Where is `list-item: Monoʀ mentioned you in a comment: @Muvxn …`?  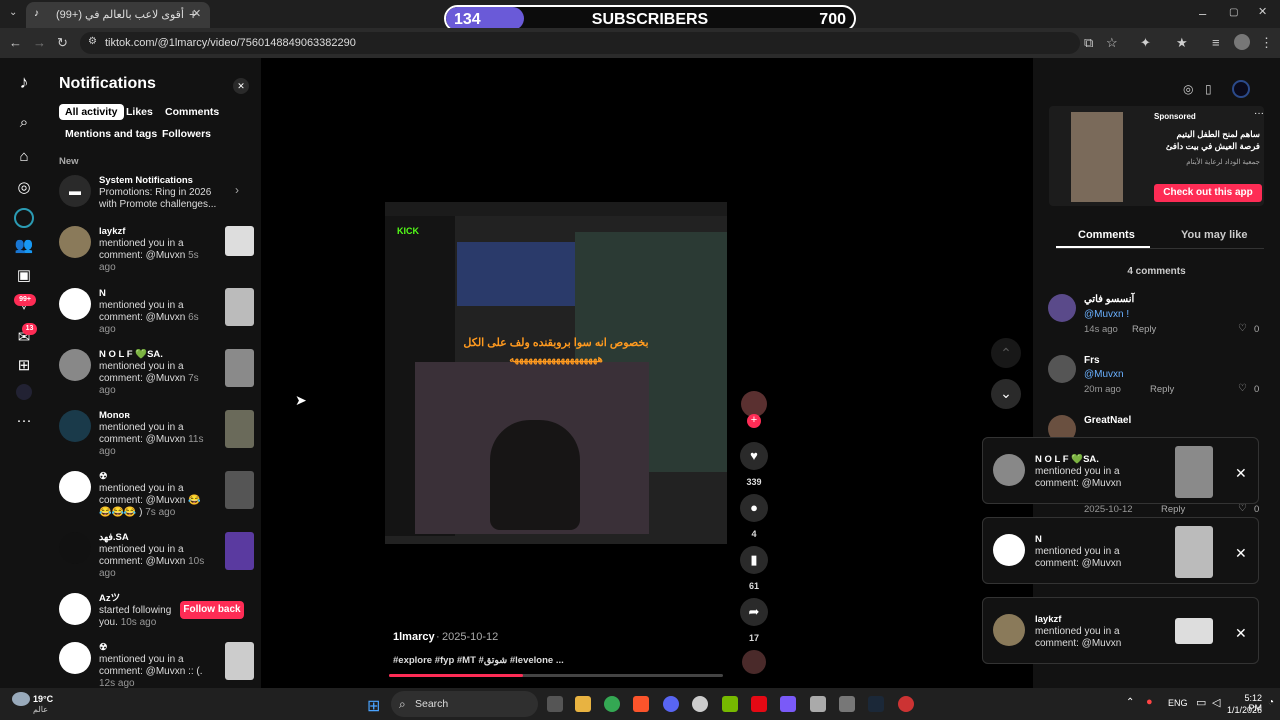
list-item: Monoʀ mentioned you in a comment: @Muvxn … is located at coordinates (156, 439).